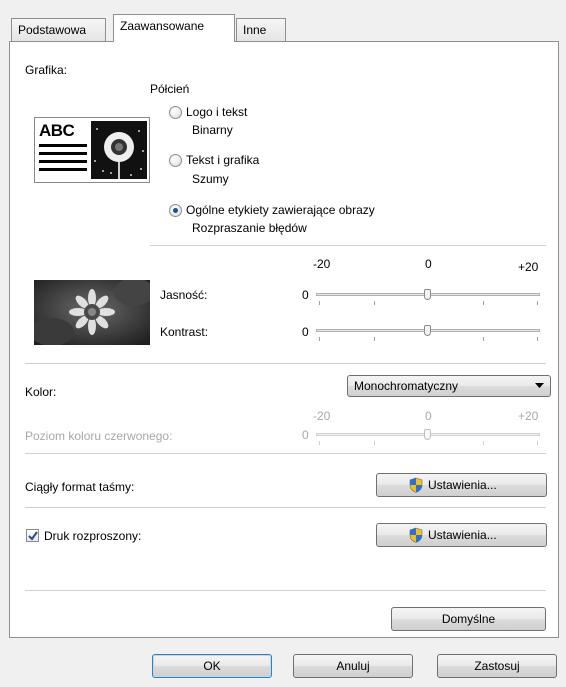 The image size is (566, 687). What do you see at coordinates (92, 312) in the screenshot?
I see `sunflower-photo` at bounding box center [92, 312].